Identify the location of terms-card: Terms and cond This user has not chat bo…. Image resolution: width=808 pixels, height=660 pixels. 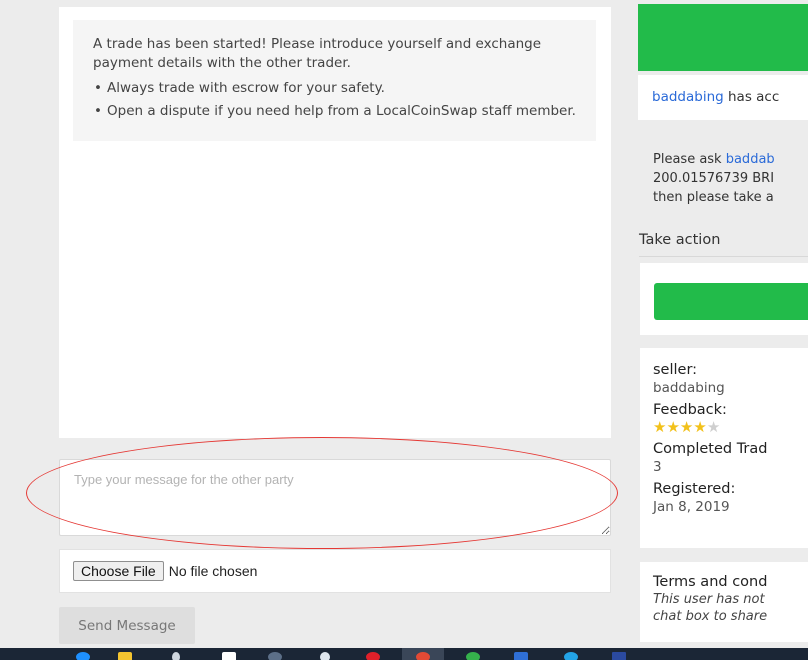
(724, 602).